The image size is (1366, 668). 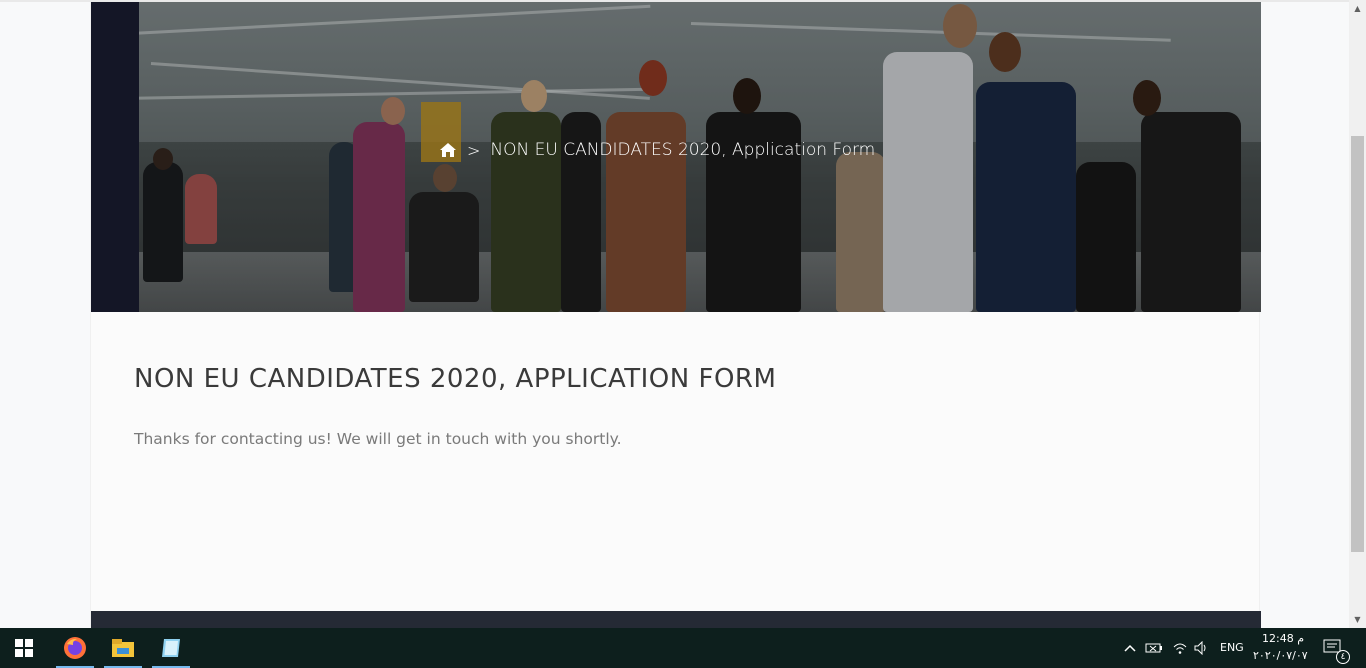 I want to click on notification-count-badge: ٤, so click(x=1343, y=657).